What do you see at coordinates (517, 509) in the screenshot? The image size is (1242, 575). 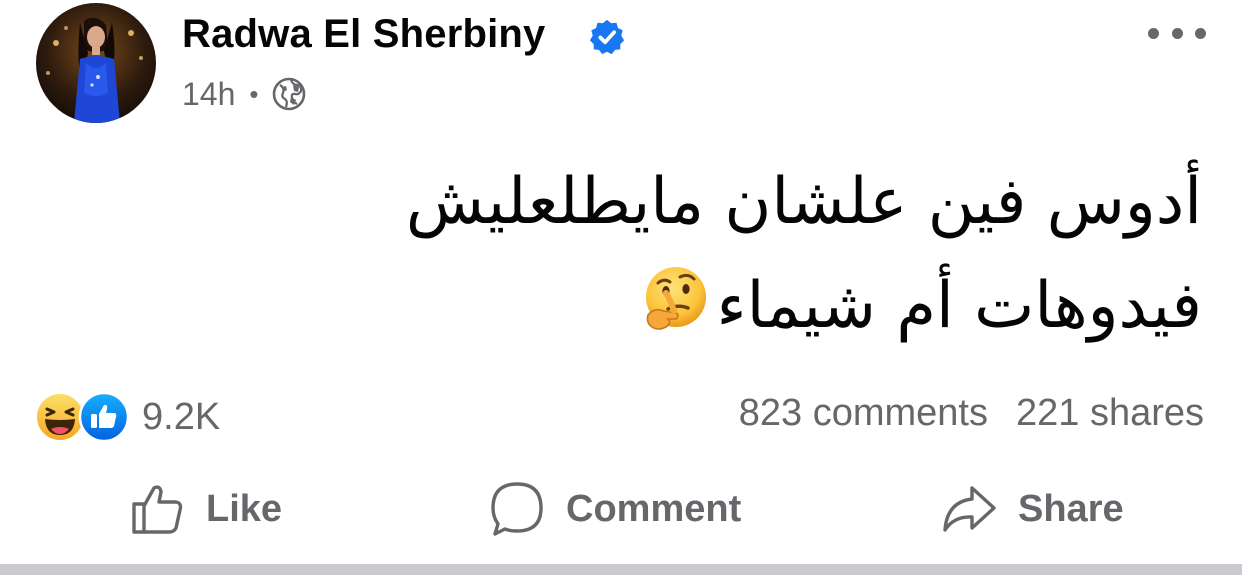 I see `comment-bubble-icon` at bounding box center [517, 509].